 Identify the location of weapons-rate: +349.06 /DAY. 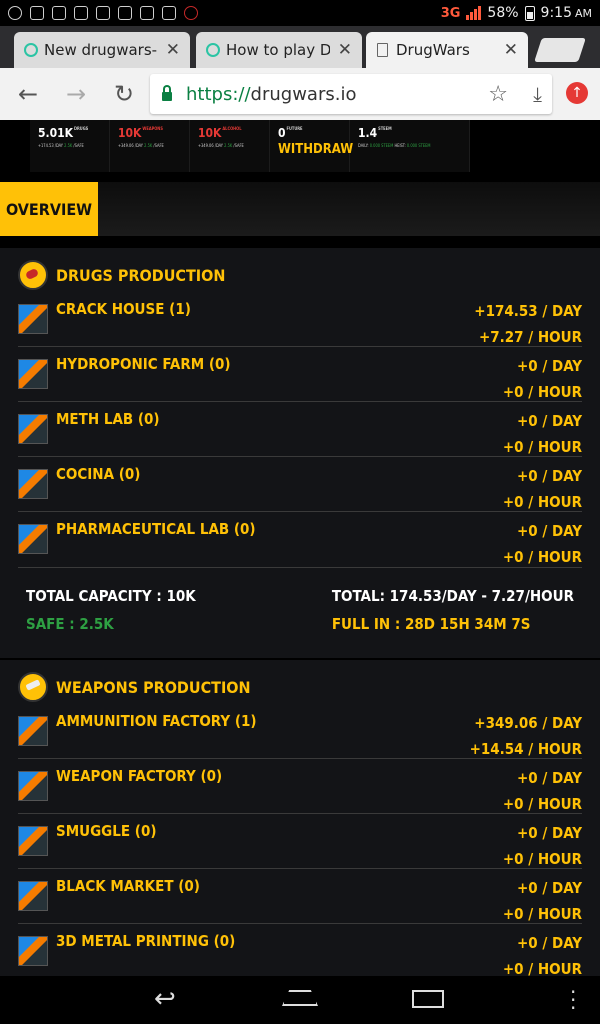
(131, 145).